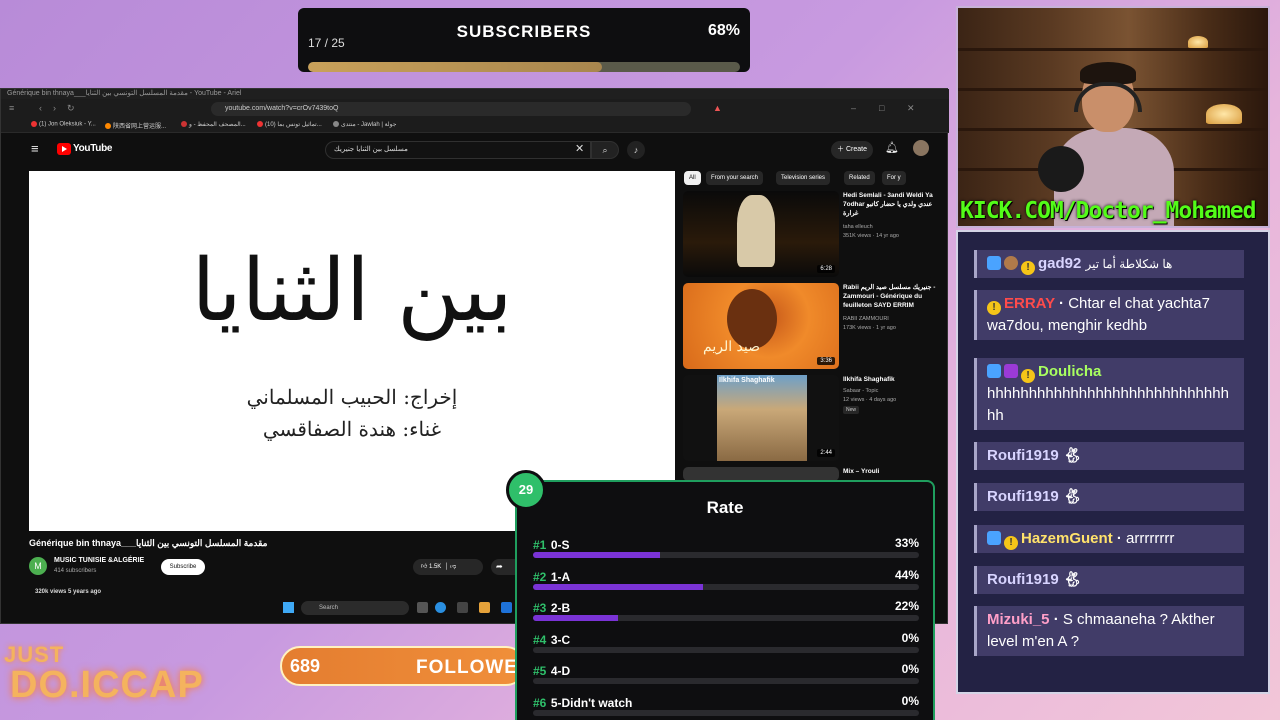  Describe the element at coordinates (107, 685) in the screenshot. I see `logo-line-2: DO.ICCAP` at that location.